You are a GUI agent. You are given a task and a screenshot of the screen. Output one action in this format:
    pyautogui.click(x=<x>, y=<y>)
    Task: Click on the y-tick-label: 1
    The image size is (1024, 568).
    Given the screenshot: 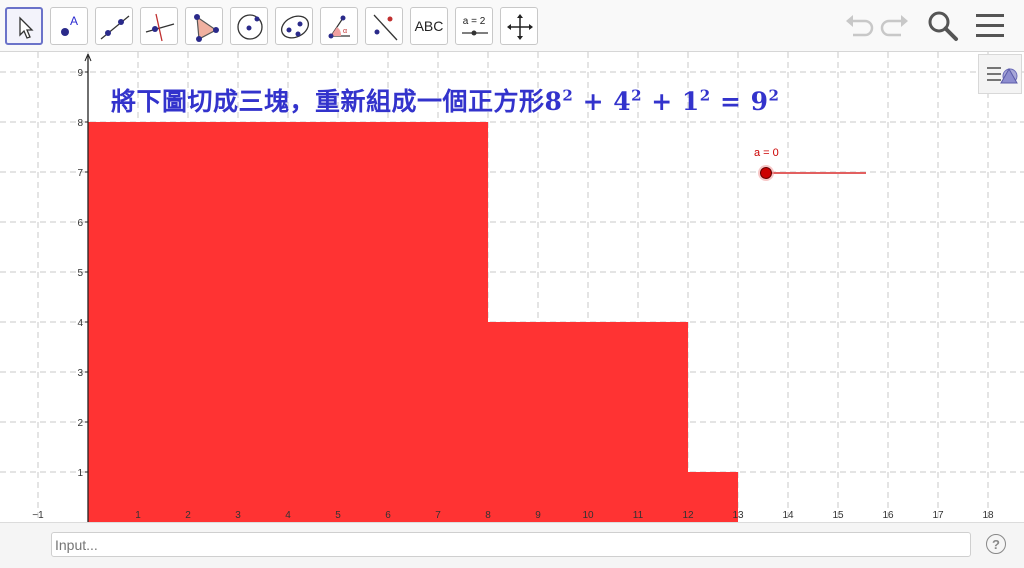 What is the action you would take?
    pyautogui.click(x=80, y=473)
    